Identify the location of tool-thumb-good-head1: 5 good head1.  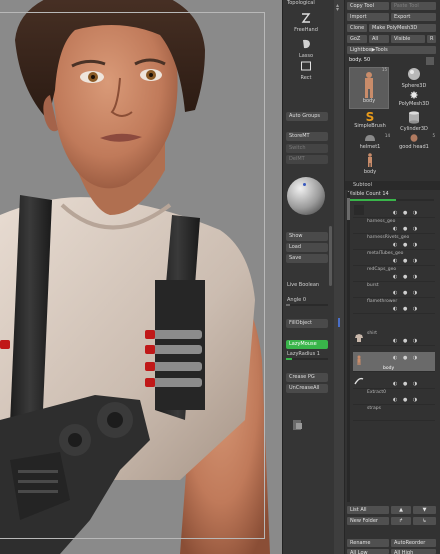
(414, 142).